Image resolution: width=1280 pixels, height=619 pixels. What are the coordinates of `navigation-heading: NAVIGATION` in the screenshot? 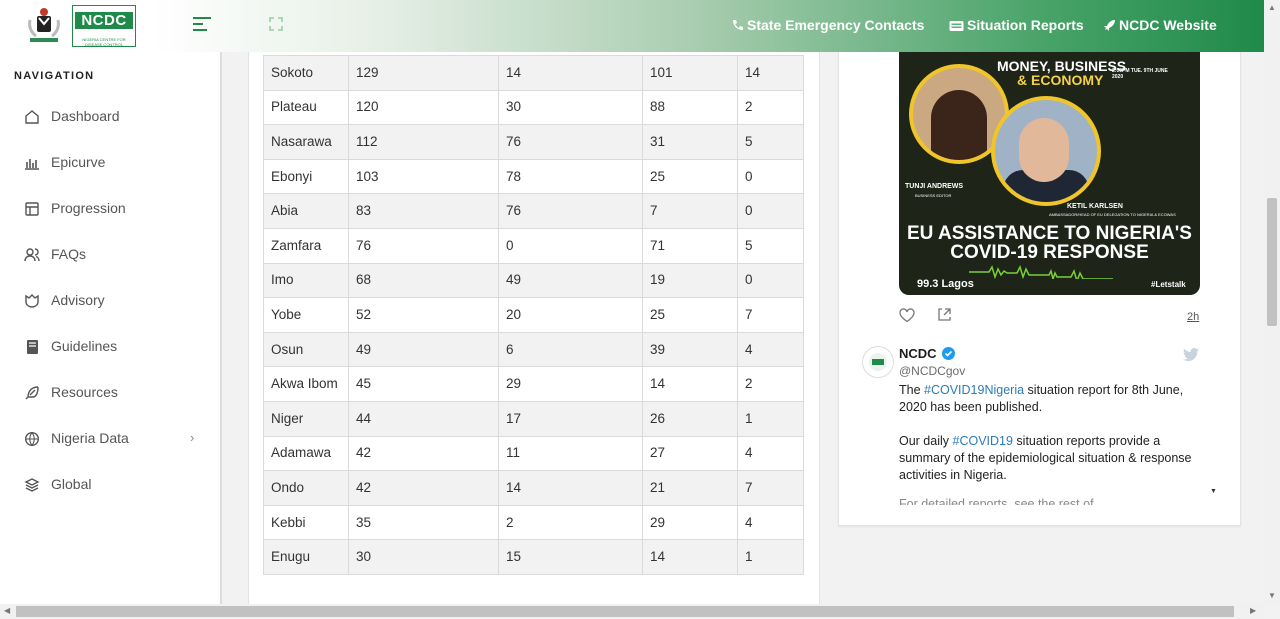 It's located at (54, 76).